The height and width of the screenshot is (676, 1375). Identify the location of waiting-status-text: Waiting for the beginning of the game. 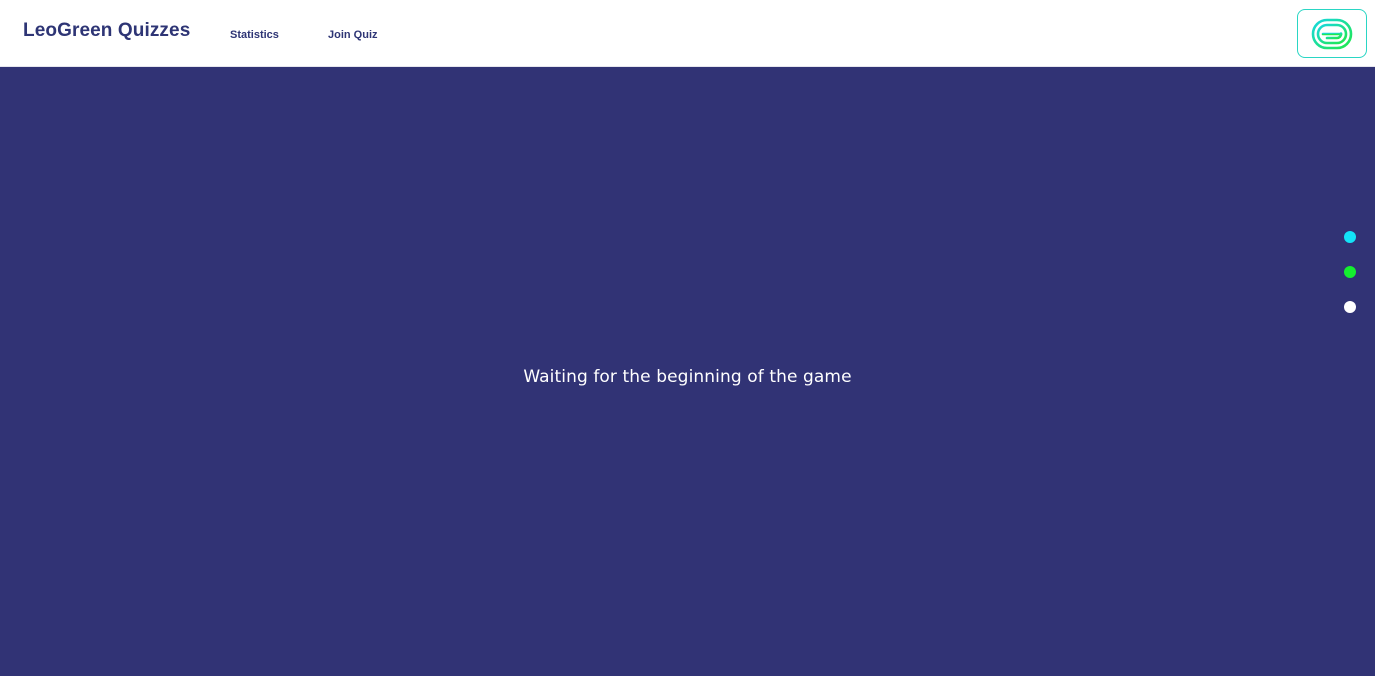
(687, 377).